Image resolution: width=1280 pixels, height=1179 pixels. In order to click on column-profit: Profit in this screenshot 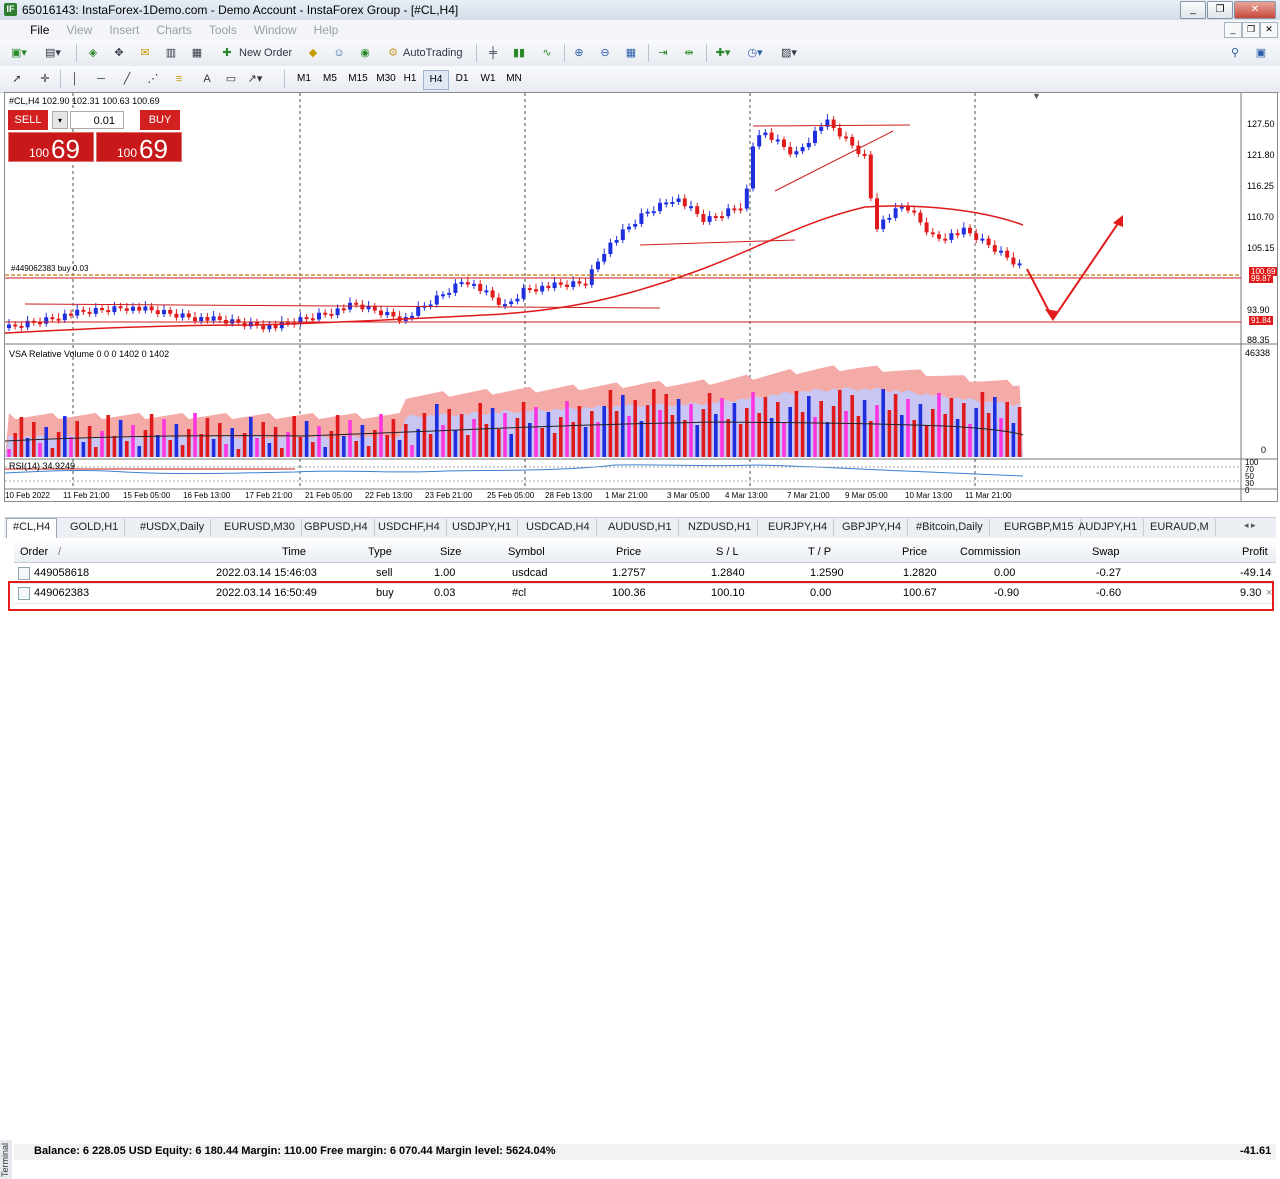, I will do `click(1255, 552)`.